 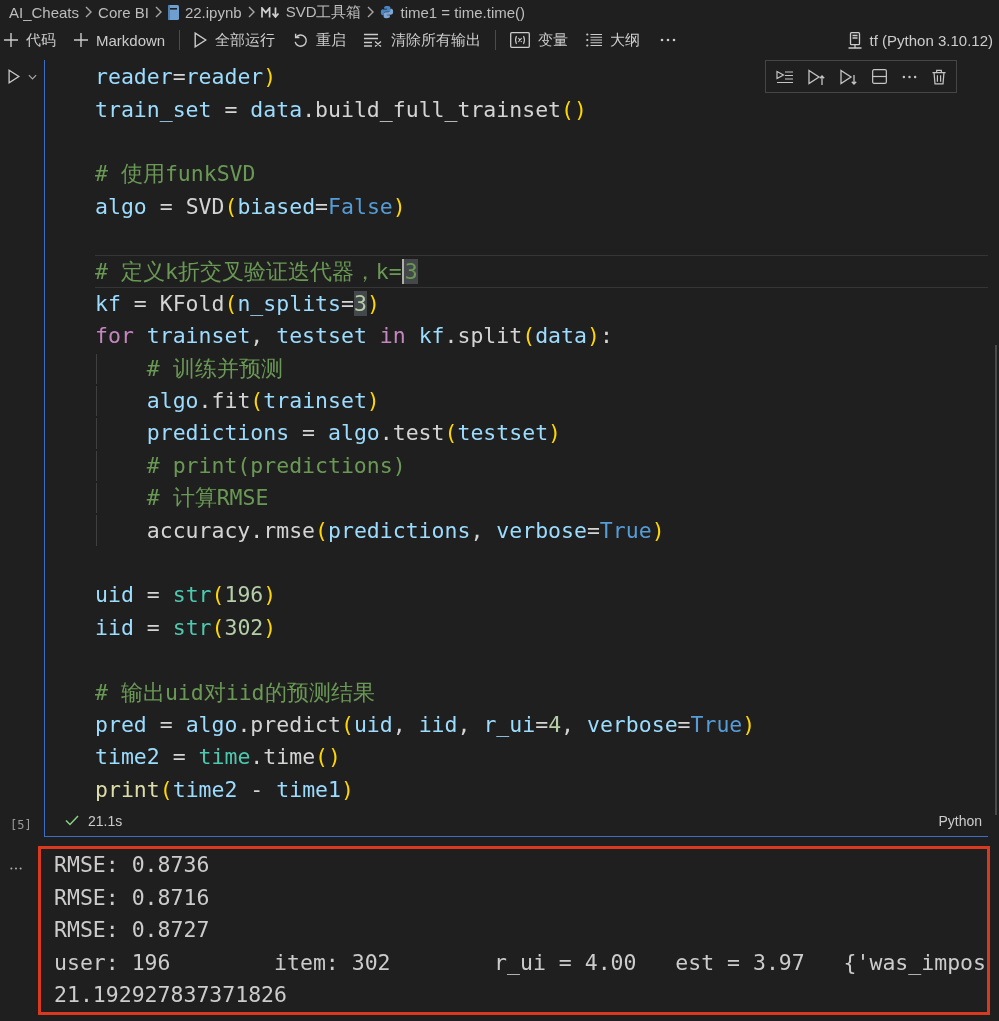 What do you see at coordinates (207, 498) in the screenshot?
I see `code-line: # 计算RMSE` at bounding box center [207, 498].